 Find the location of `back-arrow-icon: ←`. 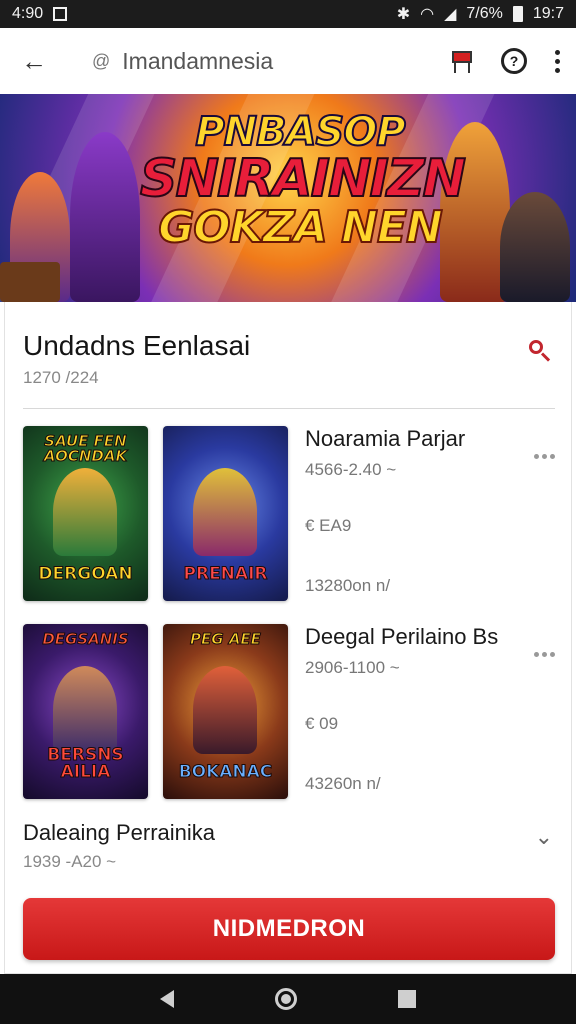

back-arrow-icon: ← is located at coordinates (34, 61).